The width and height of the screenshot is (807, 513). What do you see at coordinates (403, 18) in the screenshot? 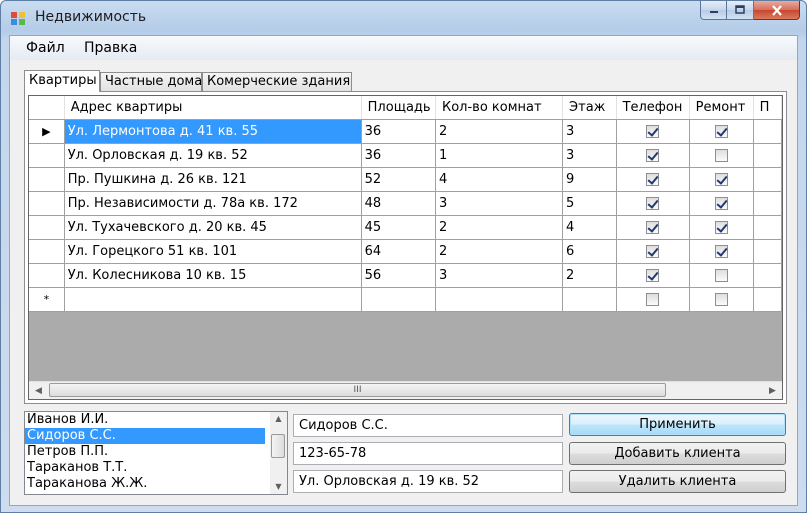
I see `title-bar: Недвижимость` at bounding box center [403, 18].